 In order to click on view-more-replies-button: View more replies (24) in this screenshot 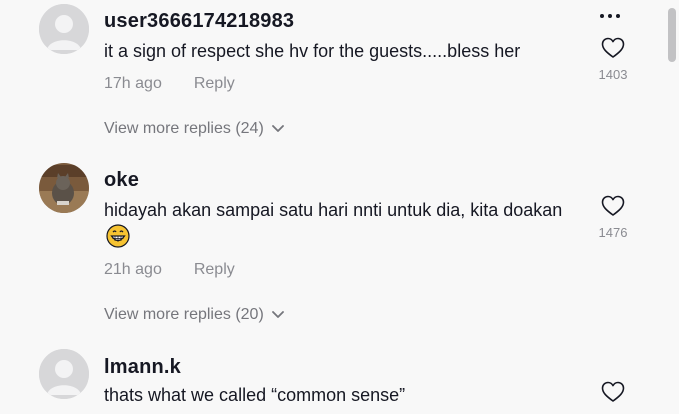, I will do `click(194, 129)`.